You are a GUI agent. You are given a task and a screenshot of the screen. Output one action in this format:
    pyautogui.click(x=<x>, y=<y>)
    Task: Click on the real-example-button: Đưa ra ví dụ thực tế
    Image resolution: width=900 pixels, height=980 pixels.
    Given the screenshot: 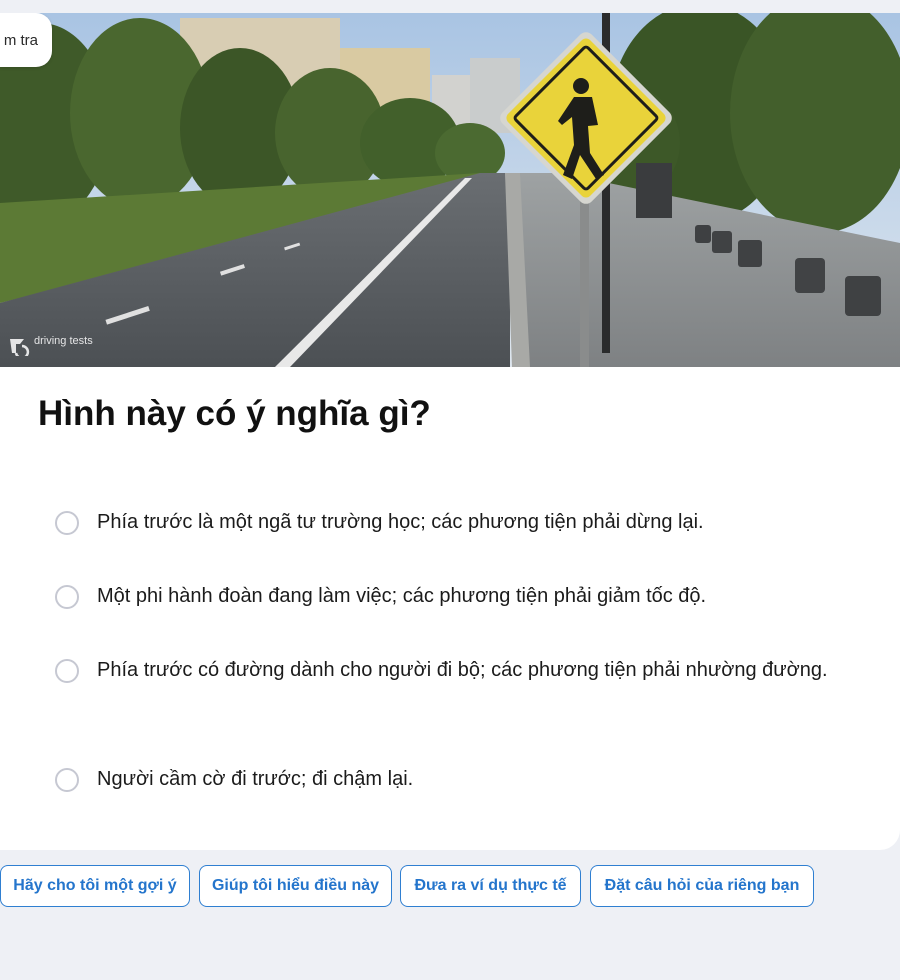 What is the action you would take?
    pyautogui.click(x=490, y=886)
    